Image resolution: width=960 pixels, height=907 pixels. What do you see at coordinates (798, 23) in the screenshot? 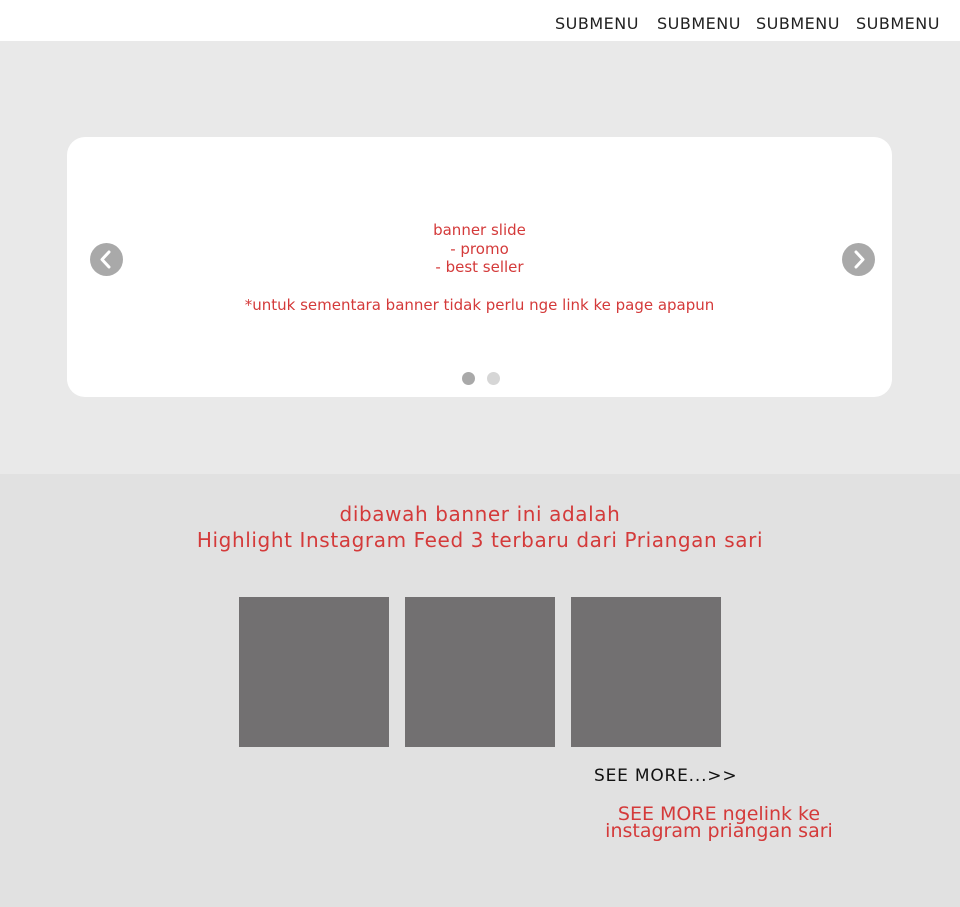
I see `nav-submenu-3: SUBMENU` at bounding box center [798, 23].